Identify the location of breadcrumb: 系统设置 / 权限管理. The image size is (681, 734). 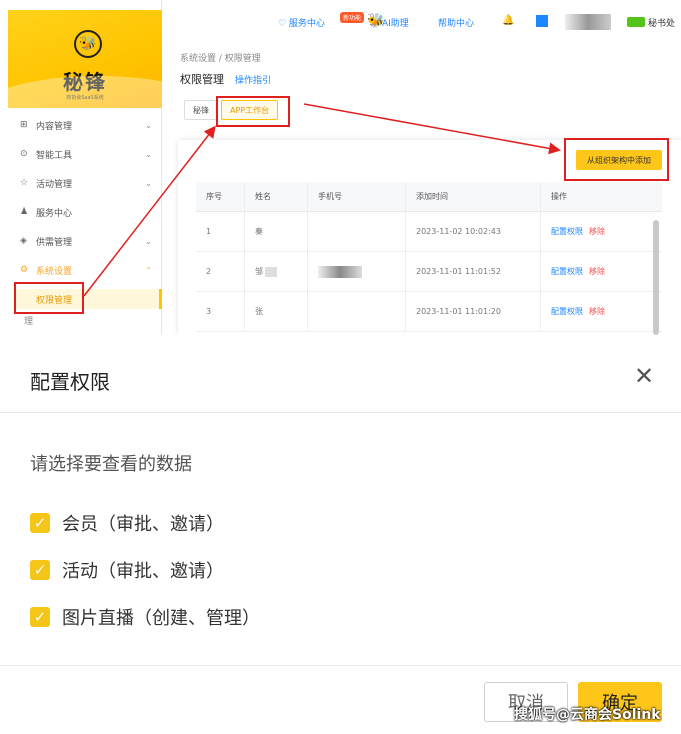
(220, 59).